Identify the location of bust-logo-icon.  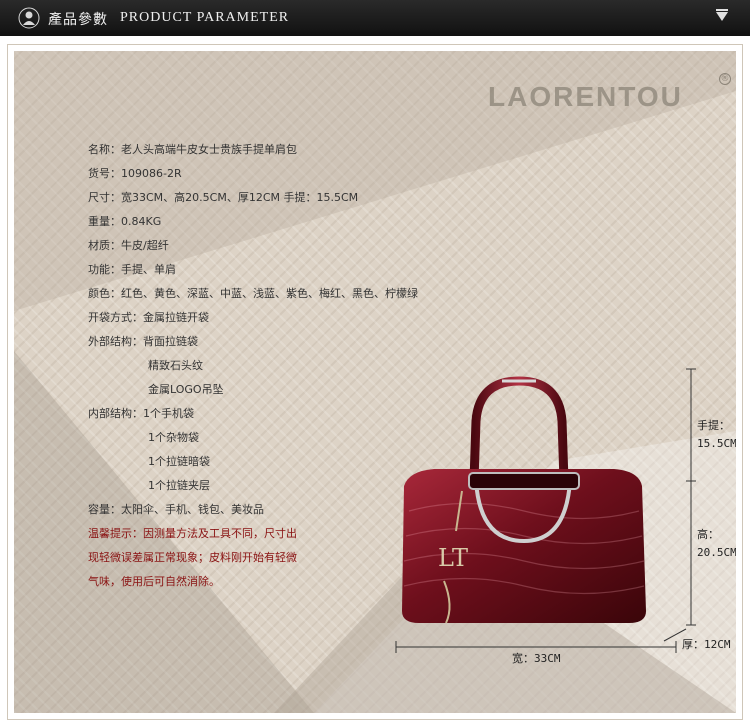
(29, 18).